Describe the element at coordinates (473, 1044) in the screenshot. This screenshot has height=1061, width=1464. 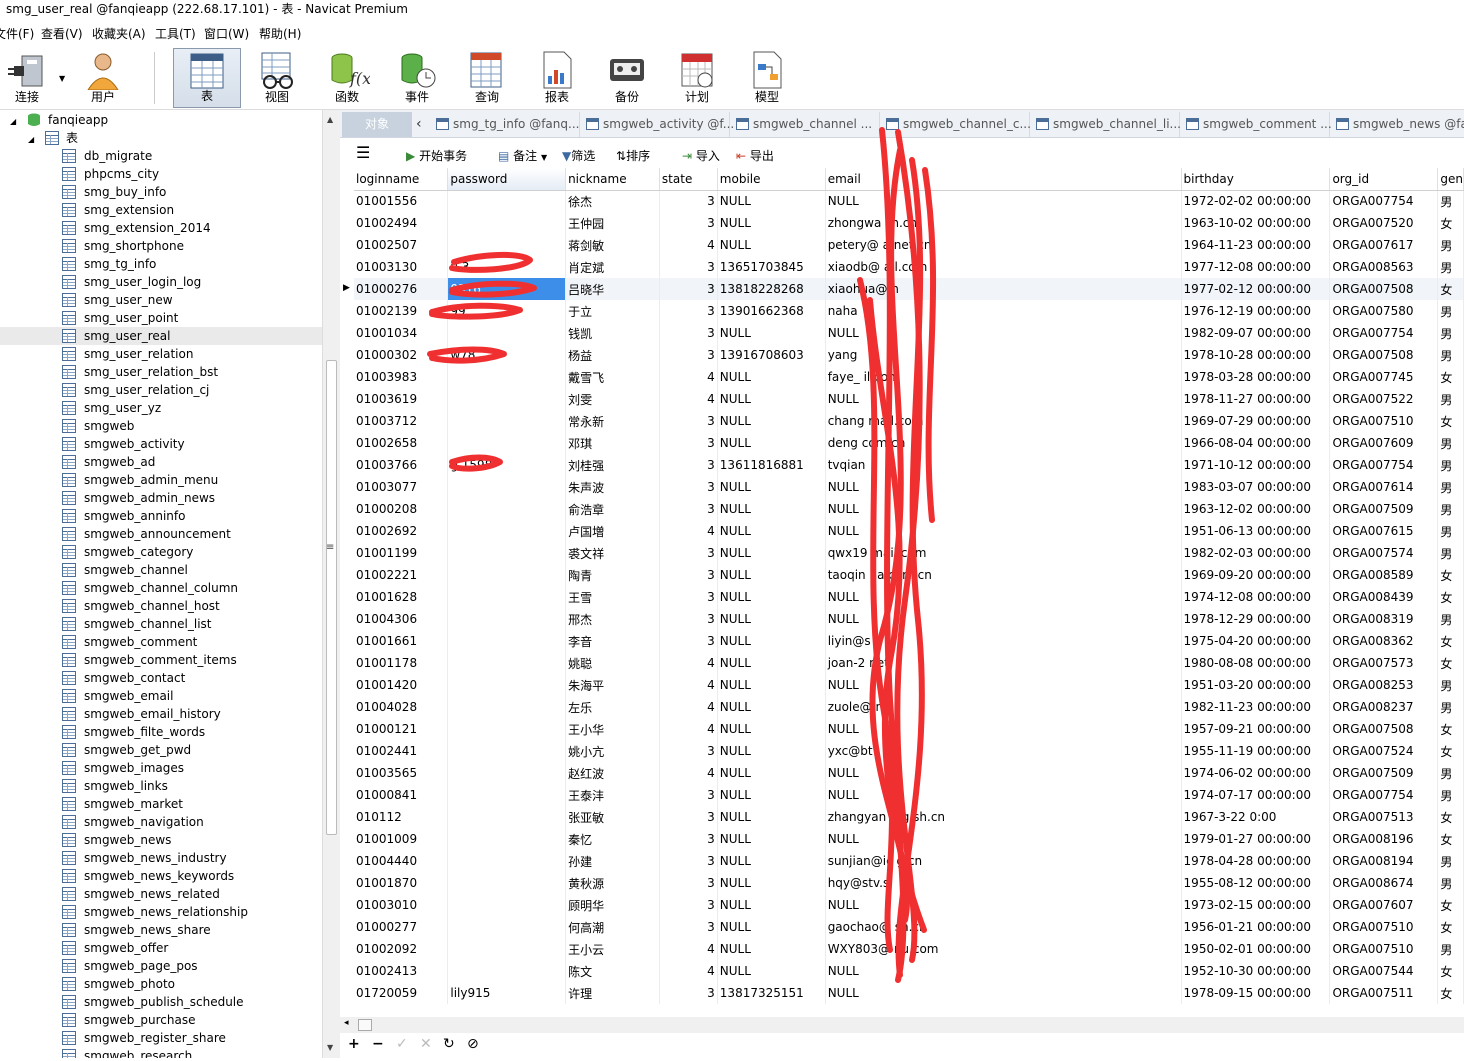
I see `stop-icon: ⊘` at that location.